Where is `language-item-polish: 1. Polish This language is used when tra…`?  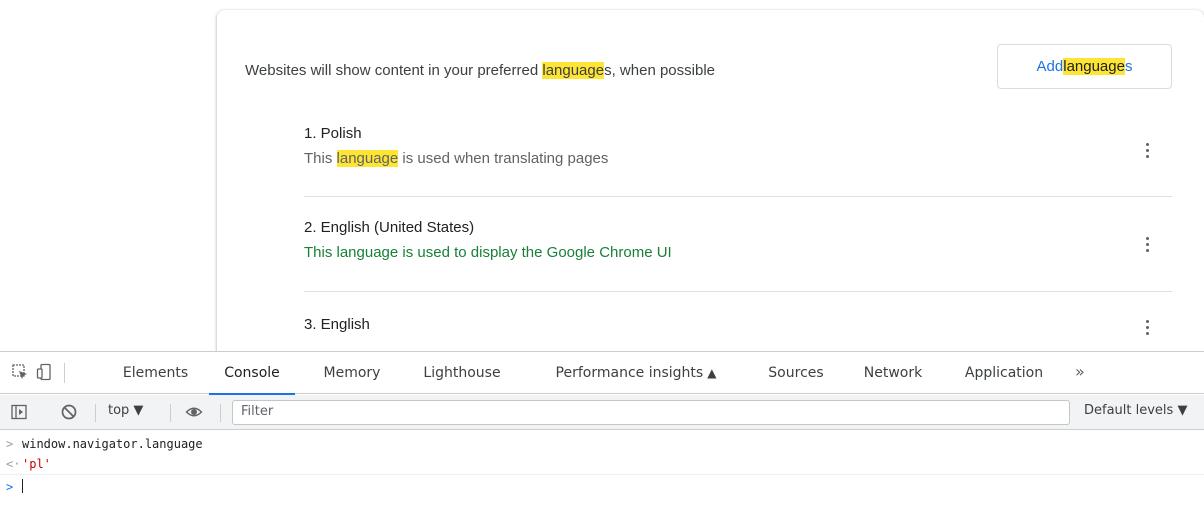 language-item-polish: 1. Polish This language is used when tra… is located at coordinates (738, 146).